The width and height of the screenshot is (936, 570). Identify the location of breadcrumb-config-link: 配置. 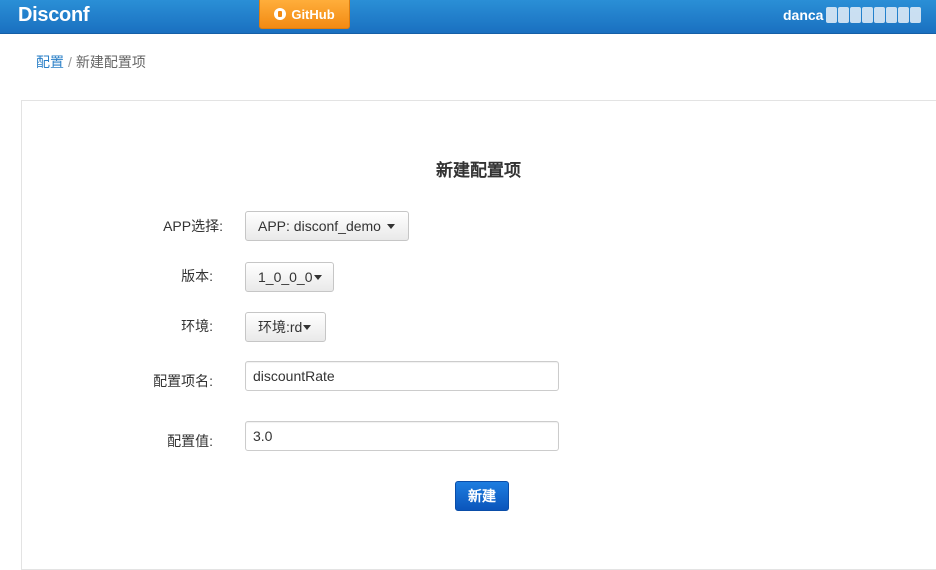
(50, 62).